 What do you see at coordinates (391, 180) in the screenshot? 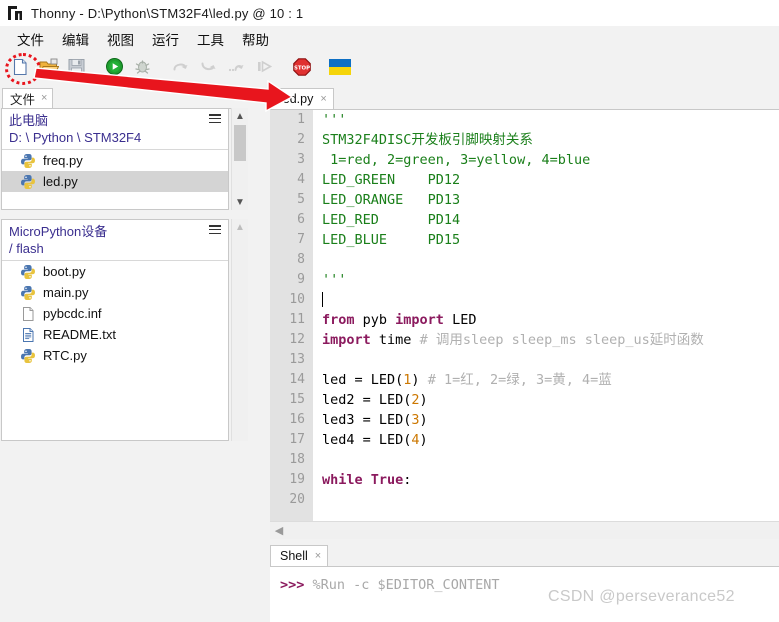
I see `code-token: LED_GREEN PD12` at bounding box center [391, 180].